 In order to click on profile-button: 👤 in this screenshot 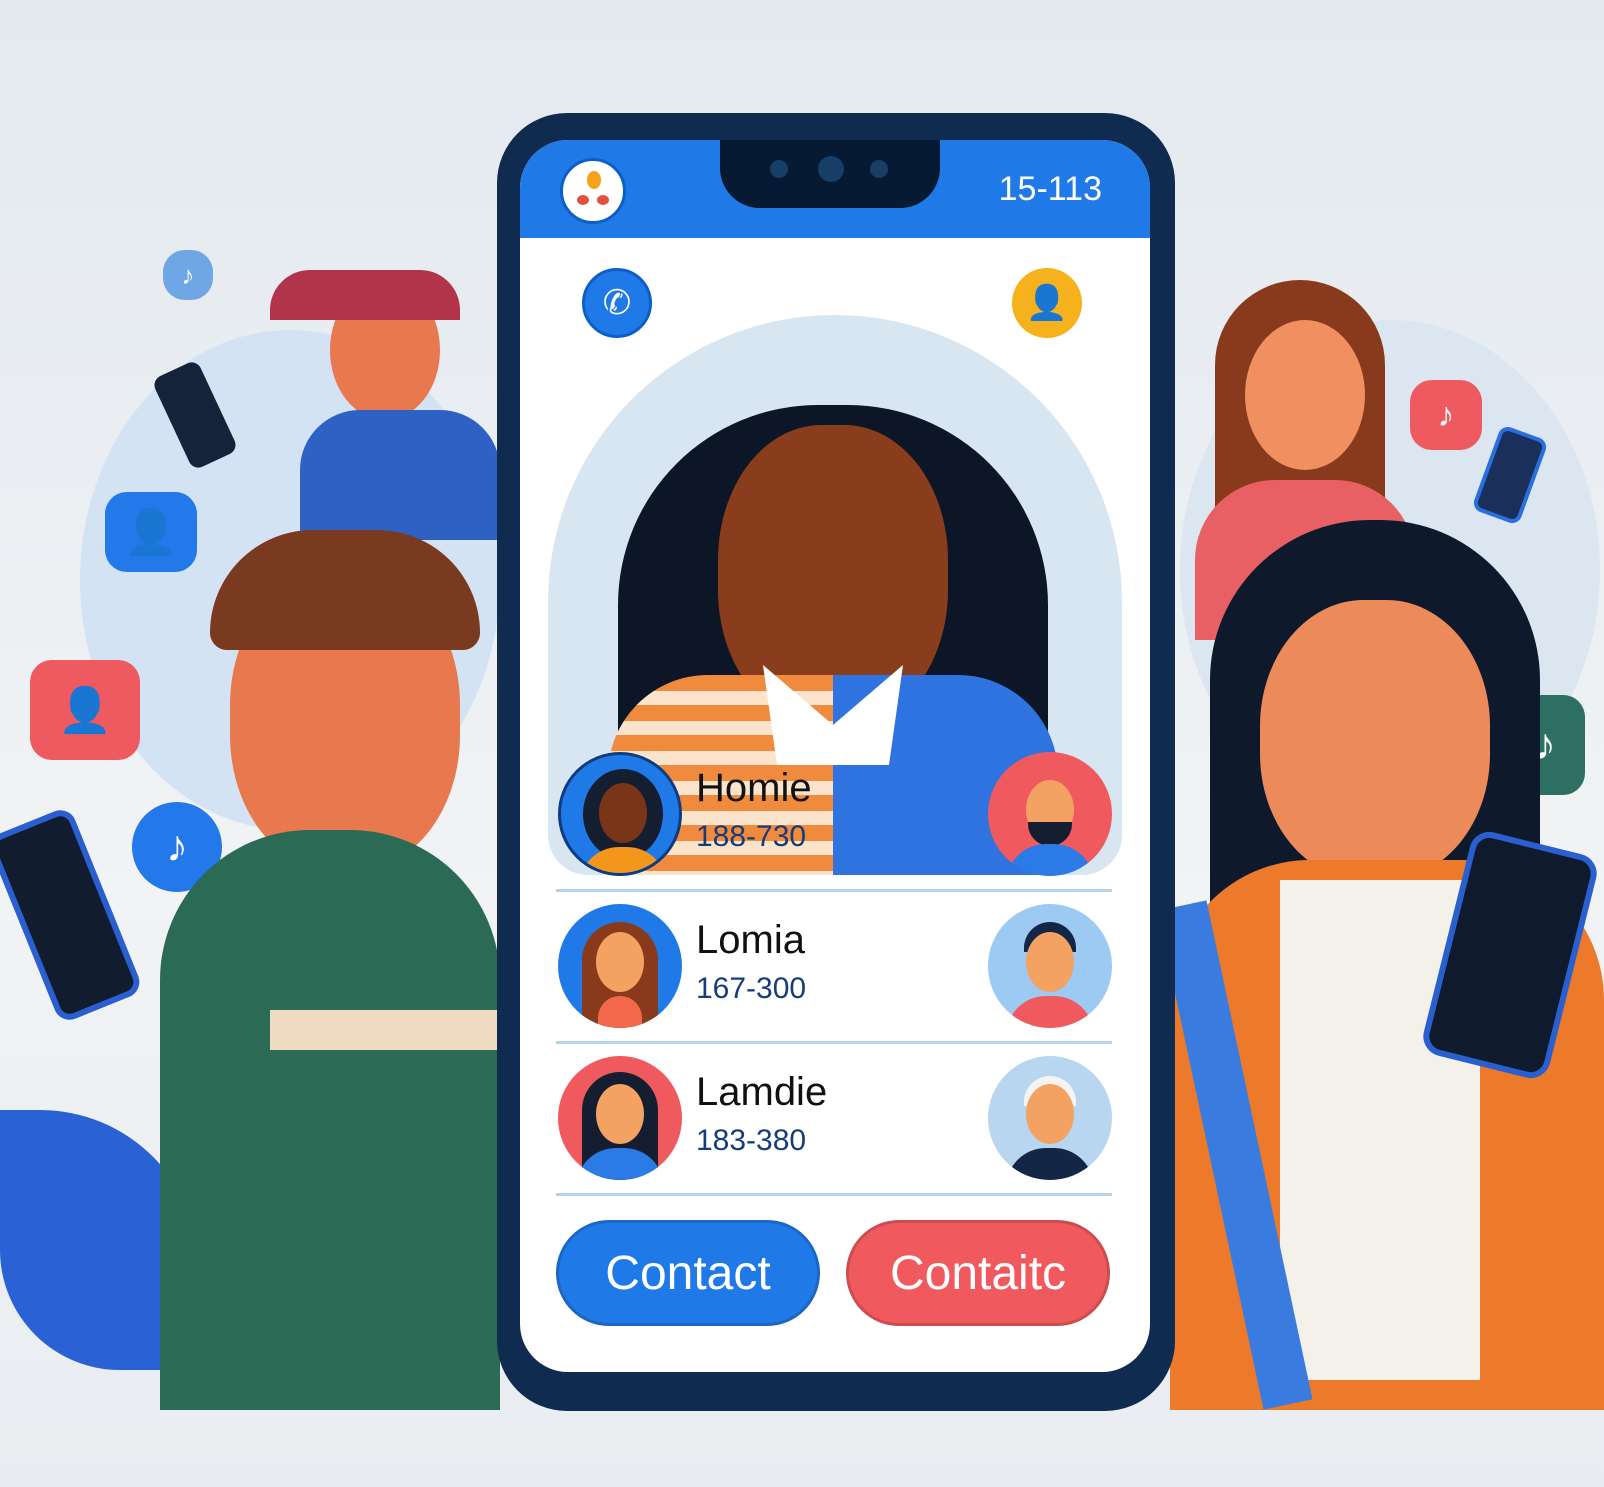, I will do `click(1047, 303)`.